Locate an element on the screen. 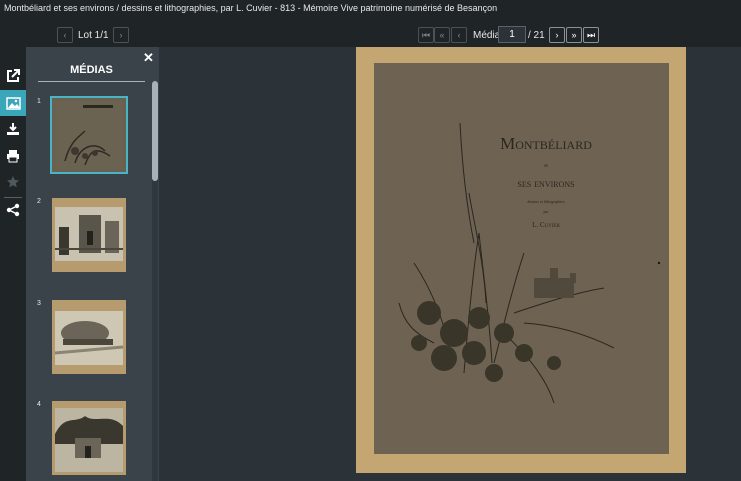 The image size is (741, 481). cover-thumbnail-image is located at coordinates (89, 135).